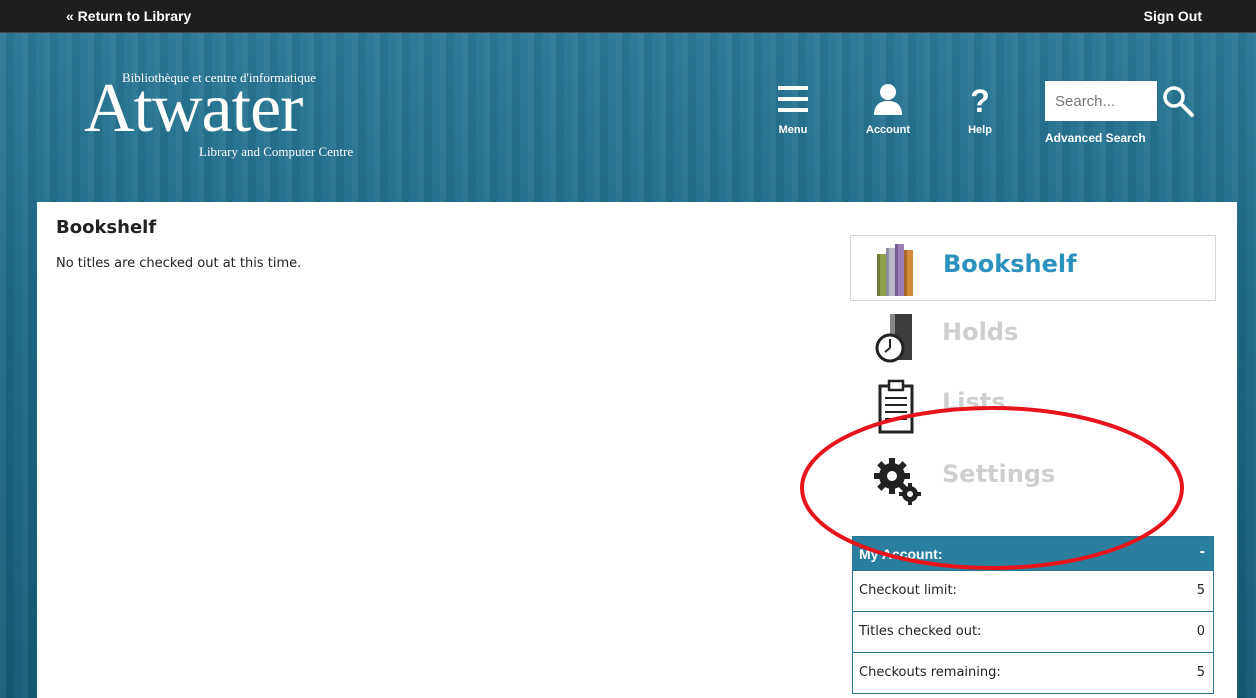 The width and height of the screenshot is (1256, 698). What do you see at coordinates (980, 332) in the screenshot?
I see `sidebar-item-label: Holds` at bounding box center [980, 332].